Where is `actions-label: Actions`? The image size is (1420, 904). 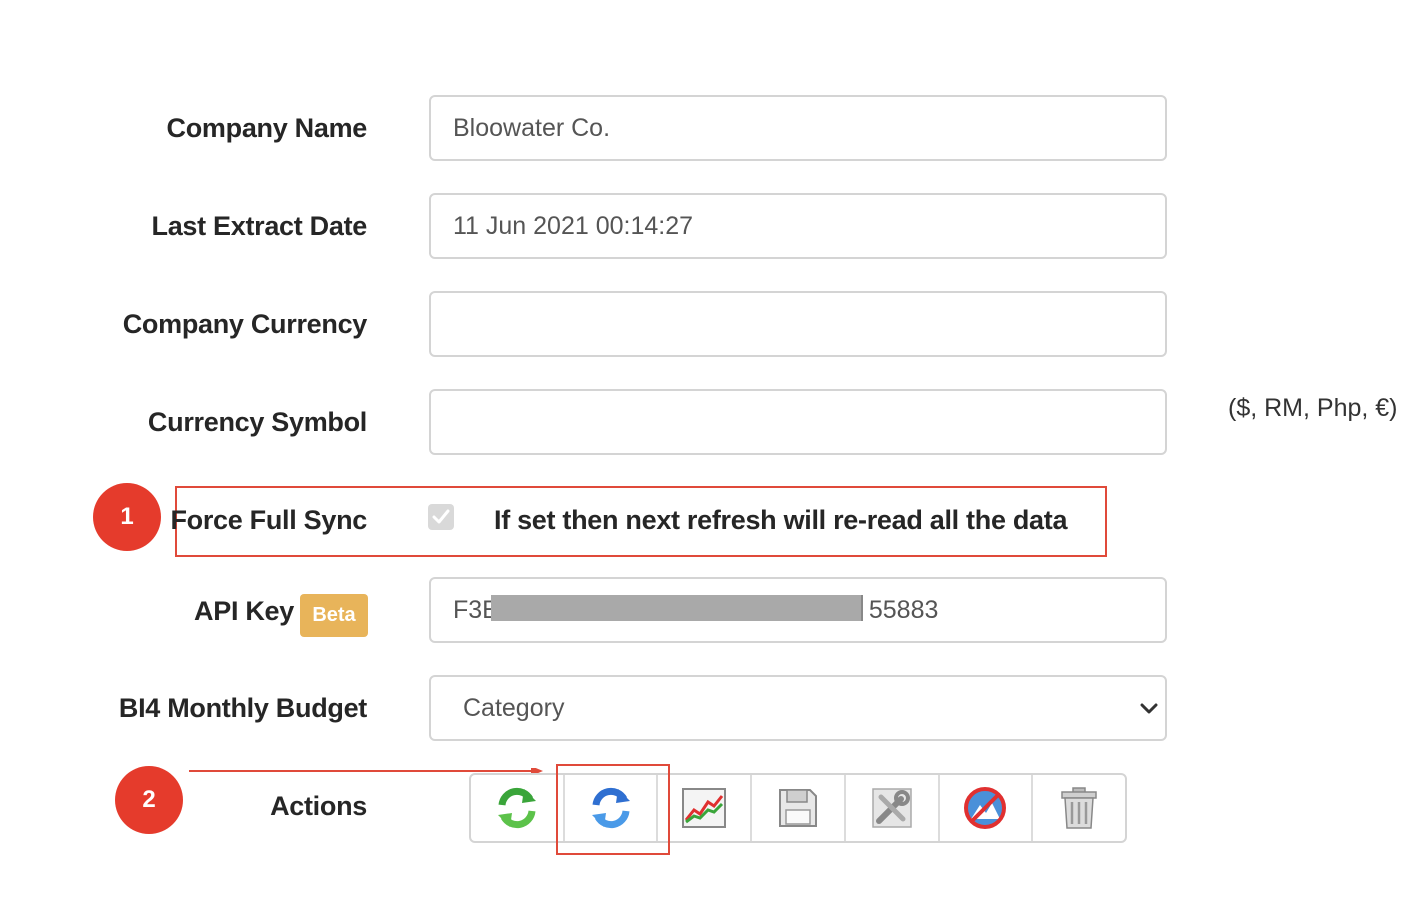
actions-label: Actions is located at coordinates (318, 806).